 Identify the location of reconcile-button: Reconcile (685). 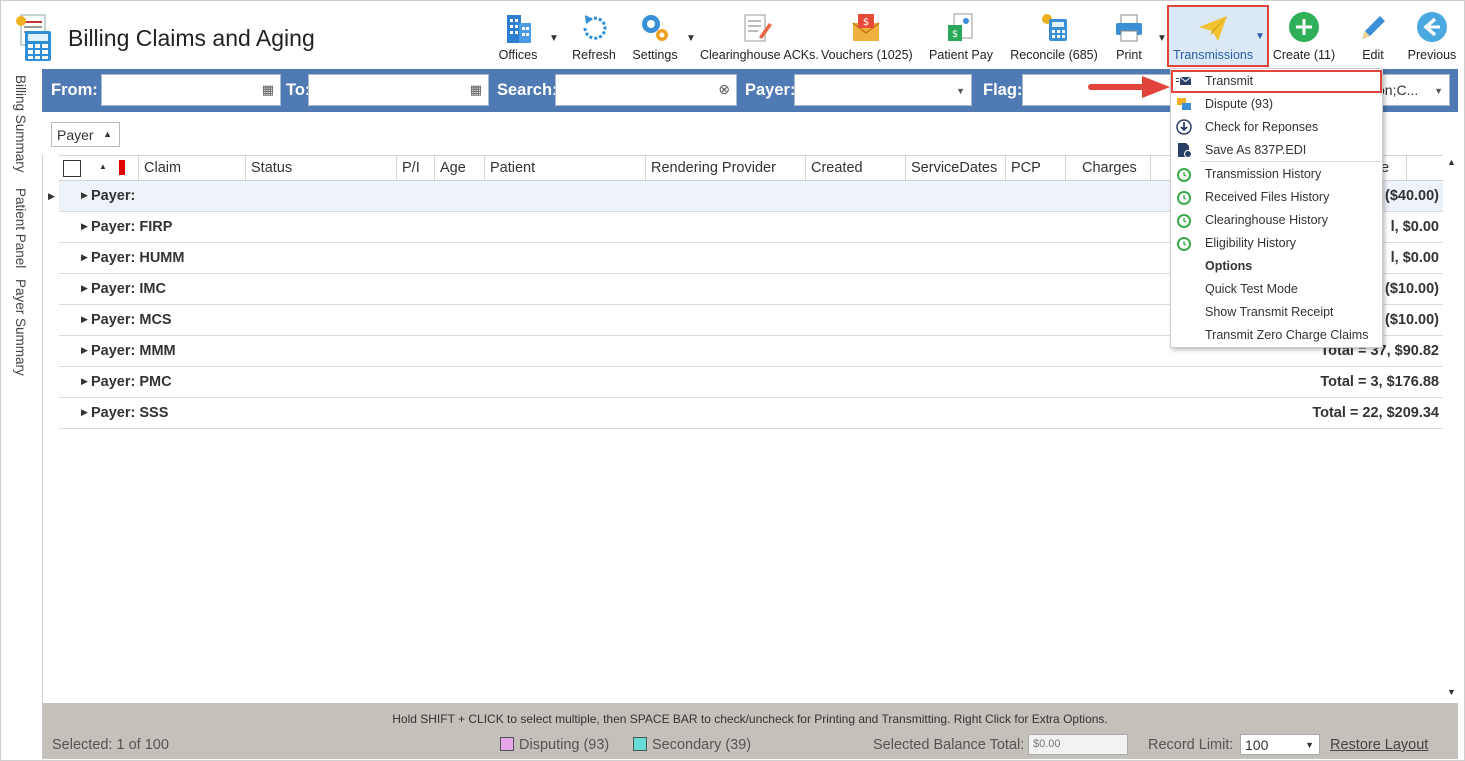
(1054, 36).